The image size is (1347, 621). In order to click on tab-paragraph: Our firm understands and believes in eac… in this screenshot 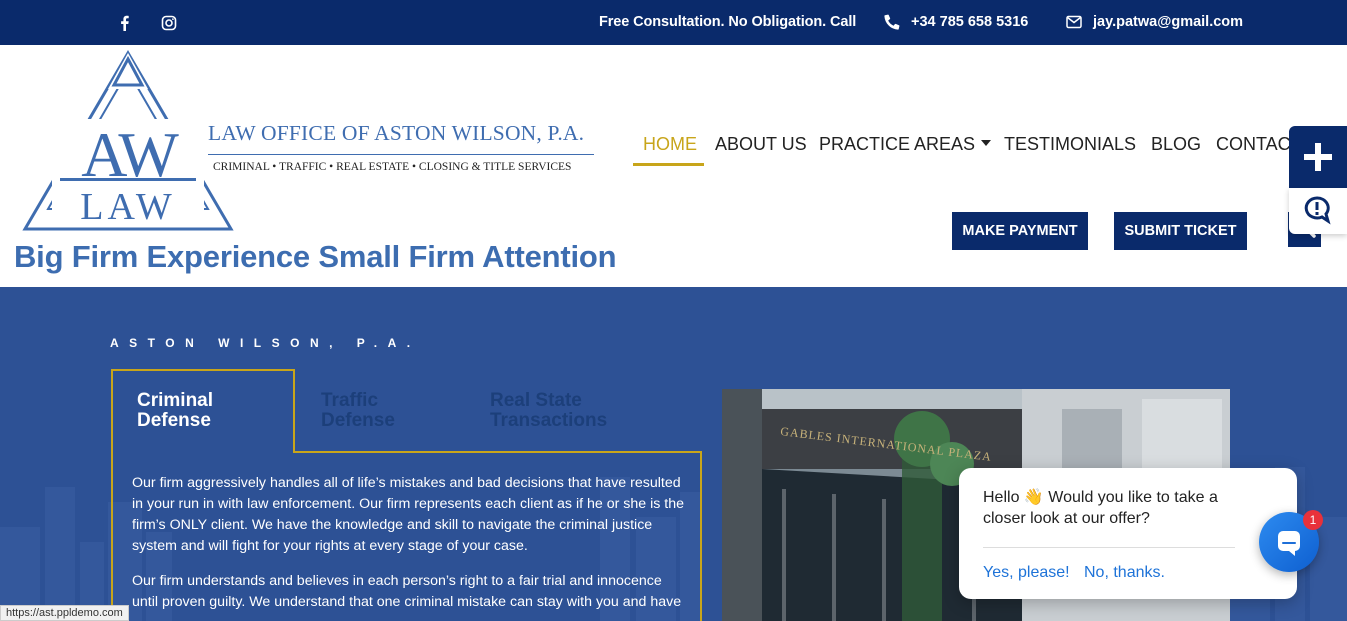, I will do `click(407, 591)`.